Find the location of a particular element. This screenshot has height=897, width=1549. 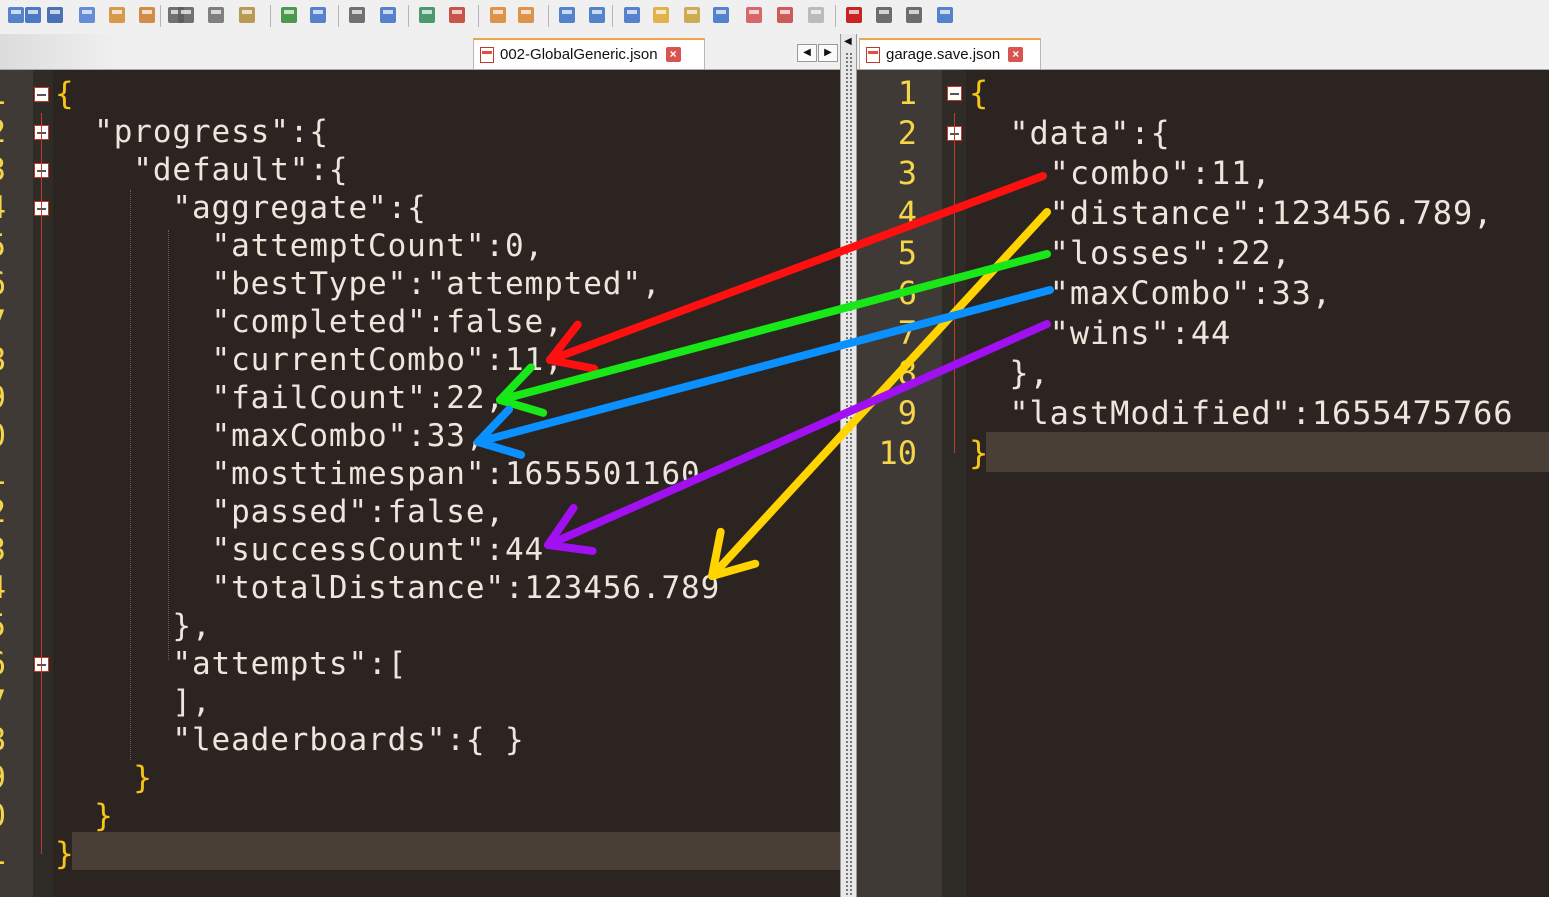

code-line: "data":{ is located at coordinates (1070, 133).